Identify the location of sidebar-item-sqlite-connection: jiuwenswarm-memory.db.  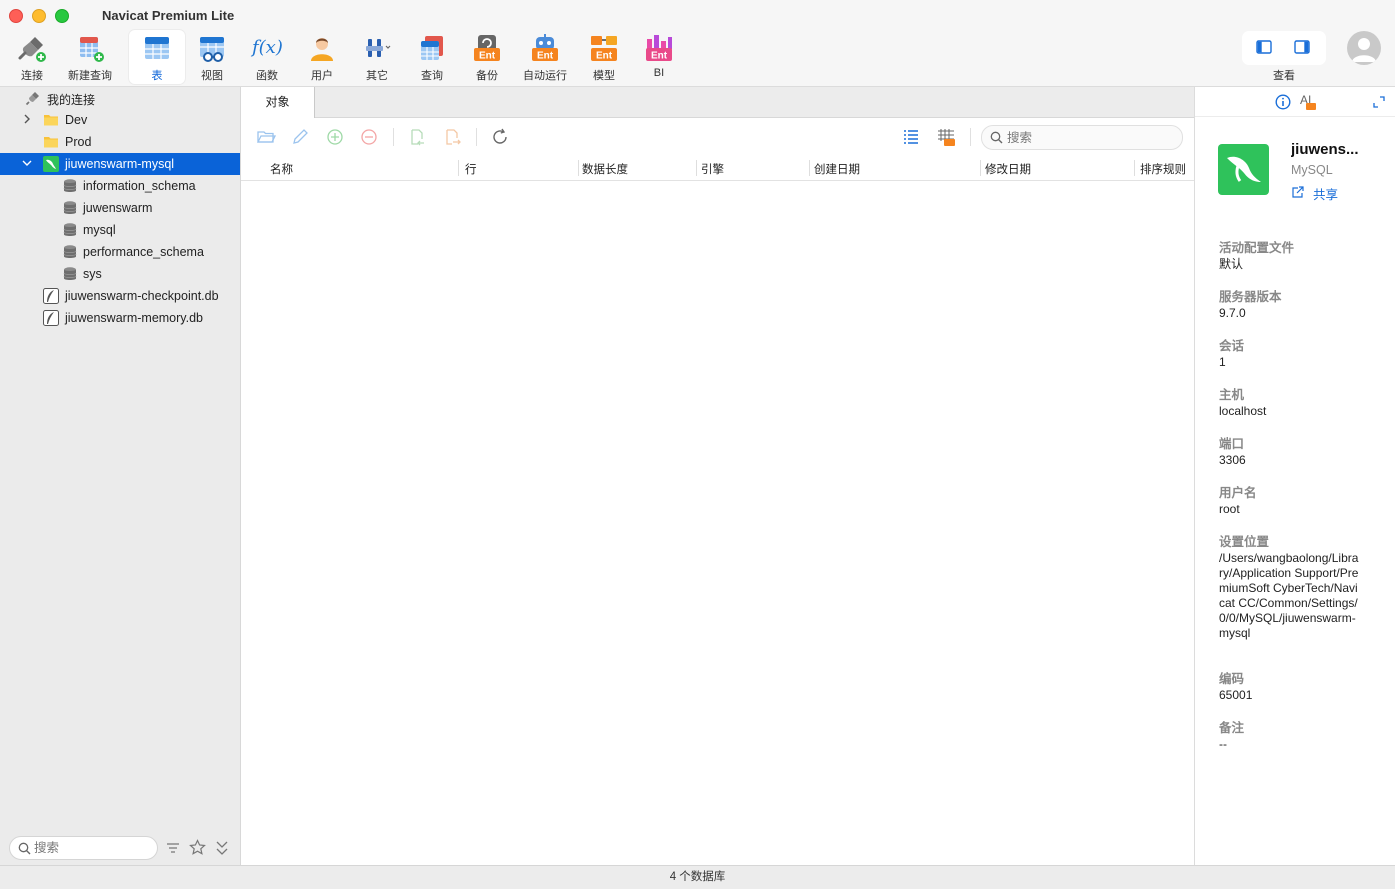
(120, 318).